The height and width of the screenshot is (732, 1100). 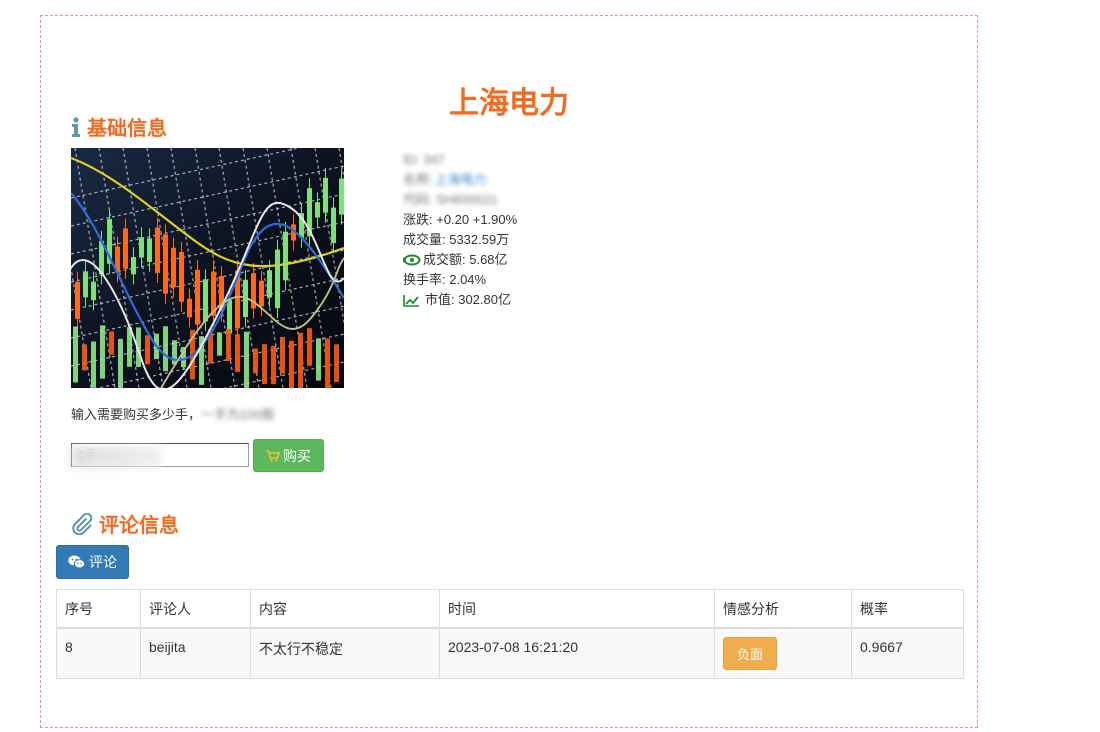 I want to click on stock-amount-row: 成交额: 5.68亿, so click(x=460, y=260).